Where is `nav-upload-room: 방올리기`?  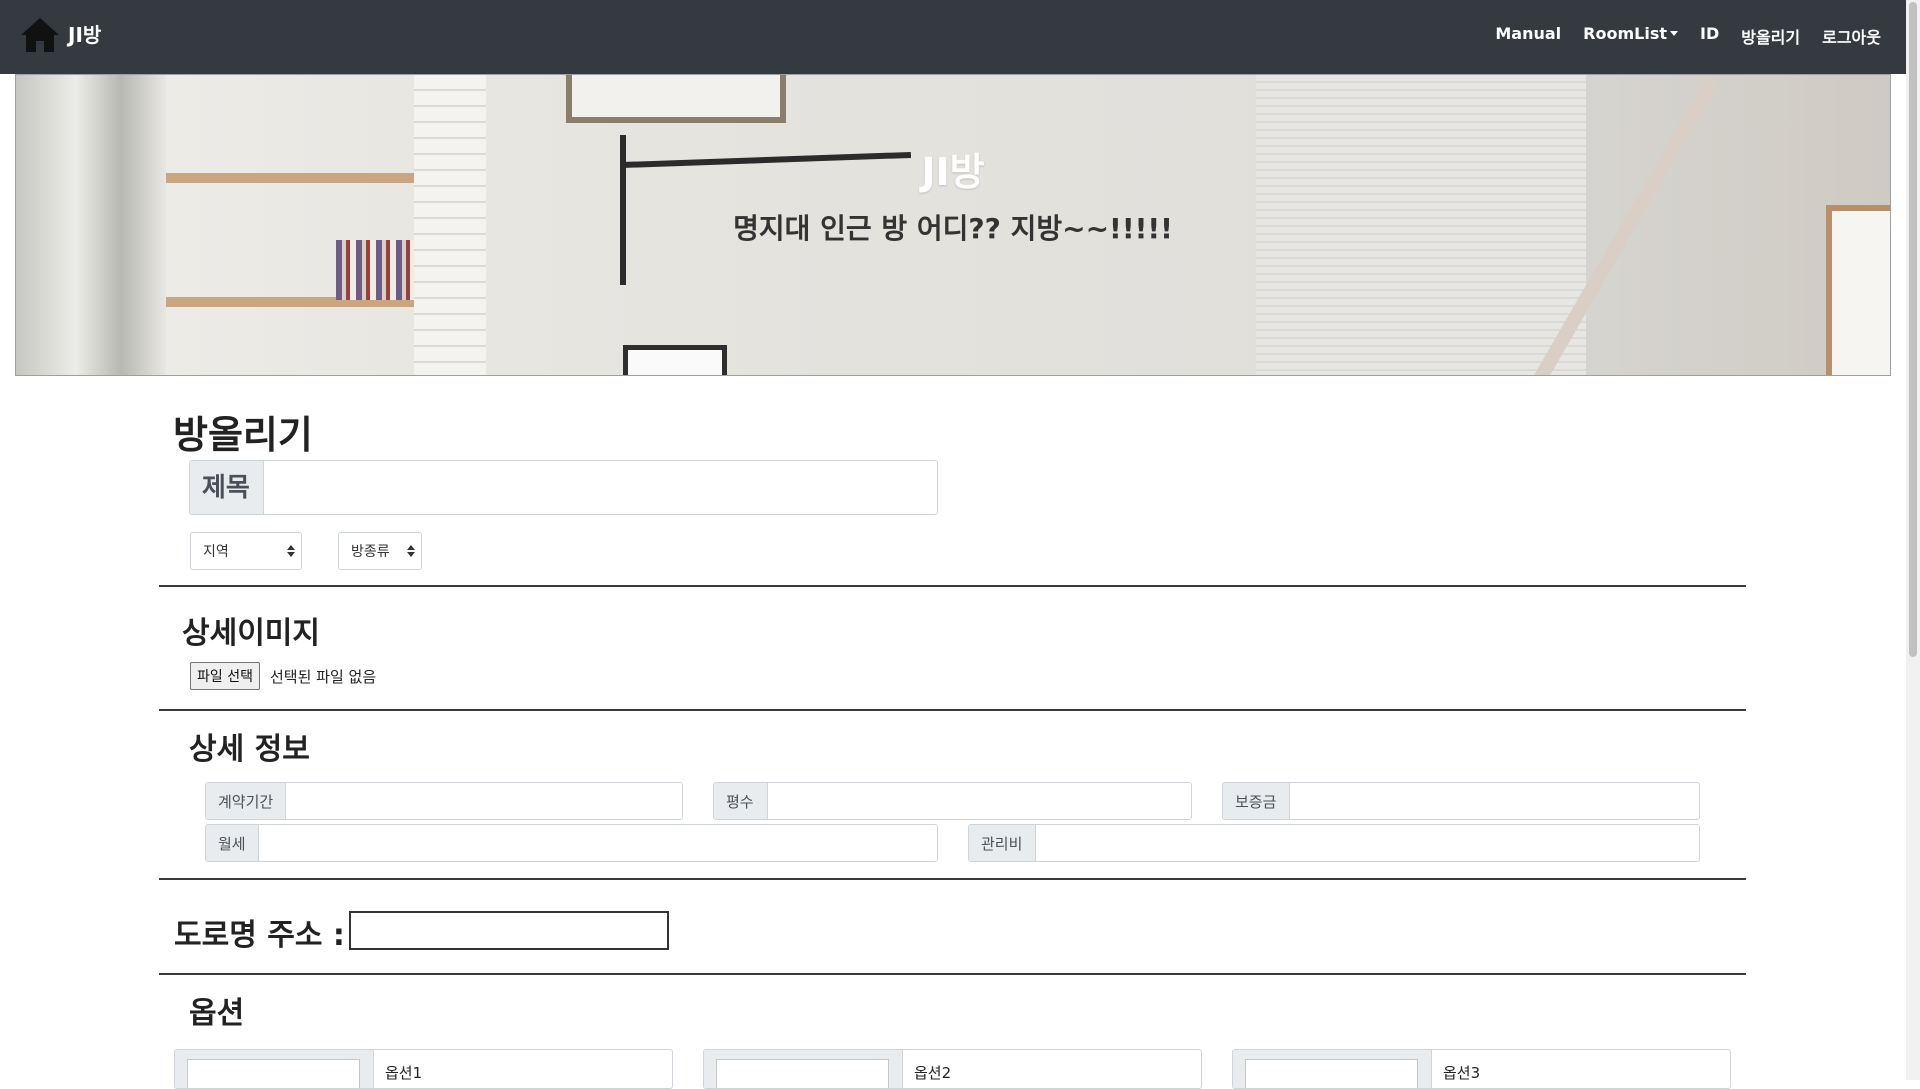 nav-upload-room: 방올리기 is located at coordinates (1770, 36).